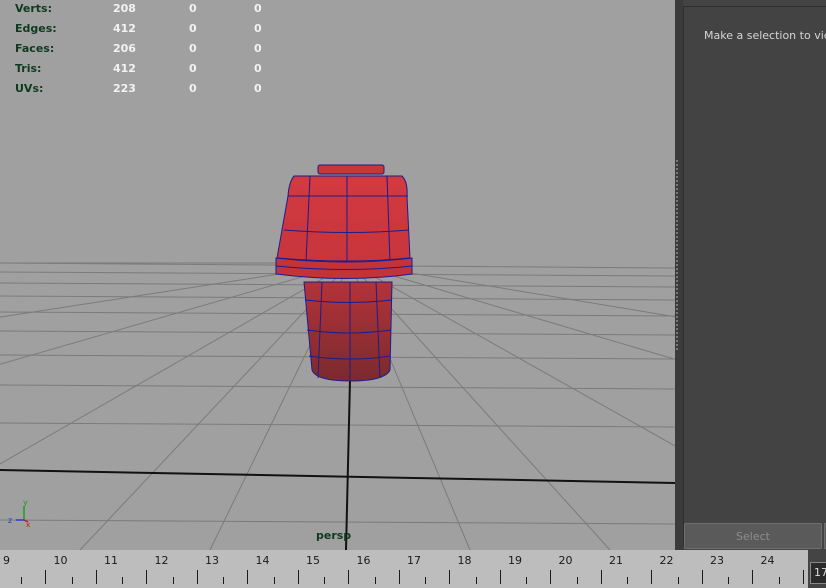 Image resolution: width=826 pixels, height=588 pixels. Describe the element at coordinates (313, 560) in the screenshot. I see `frame-number-label: 15` at that location.